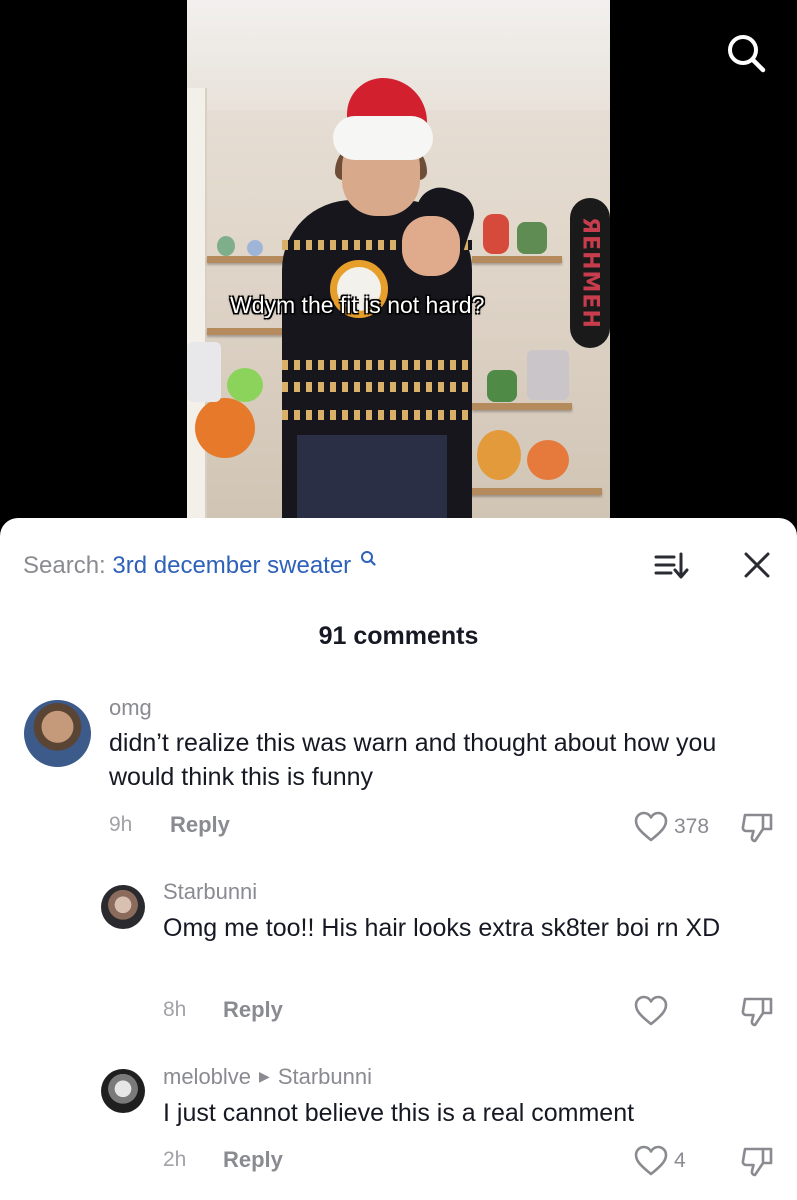 Image resolution: width=797 pixels, height=1200 pixels. Describe the element at coordinates (175, 1009) in the screenshot. I see `comment-time: 8h` at that location.